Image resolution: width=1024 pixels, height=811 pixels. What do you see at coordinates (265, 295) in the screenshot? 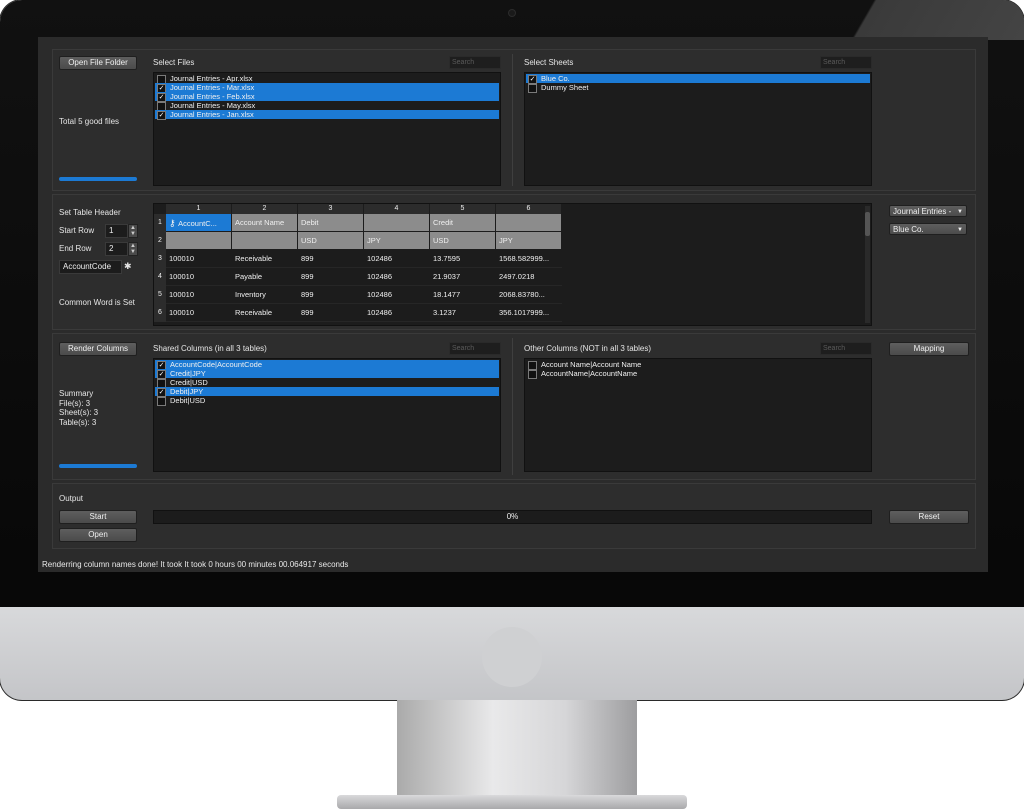
I see `table-cell: Inventory` at bounding box center [265, 295].